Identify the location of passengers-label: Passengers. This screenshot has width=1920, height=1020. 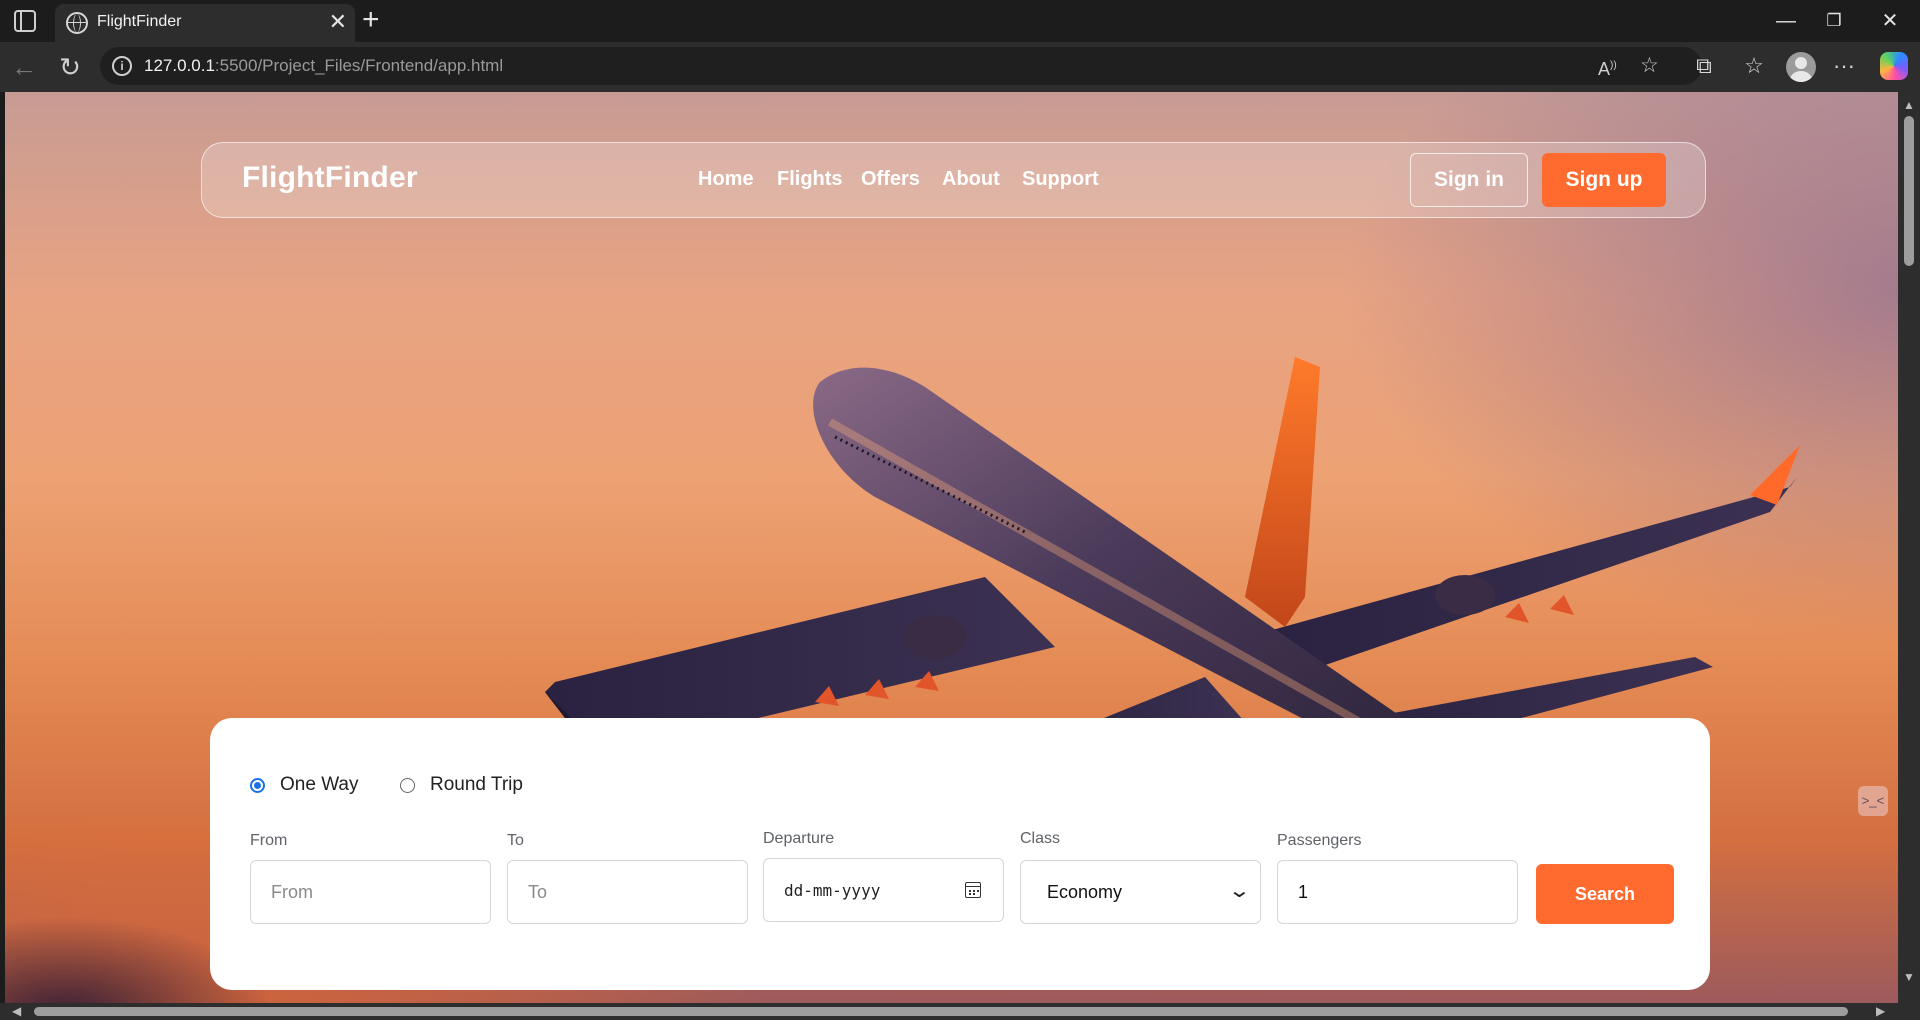
(1319, 840).